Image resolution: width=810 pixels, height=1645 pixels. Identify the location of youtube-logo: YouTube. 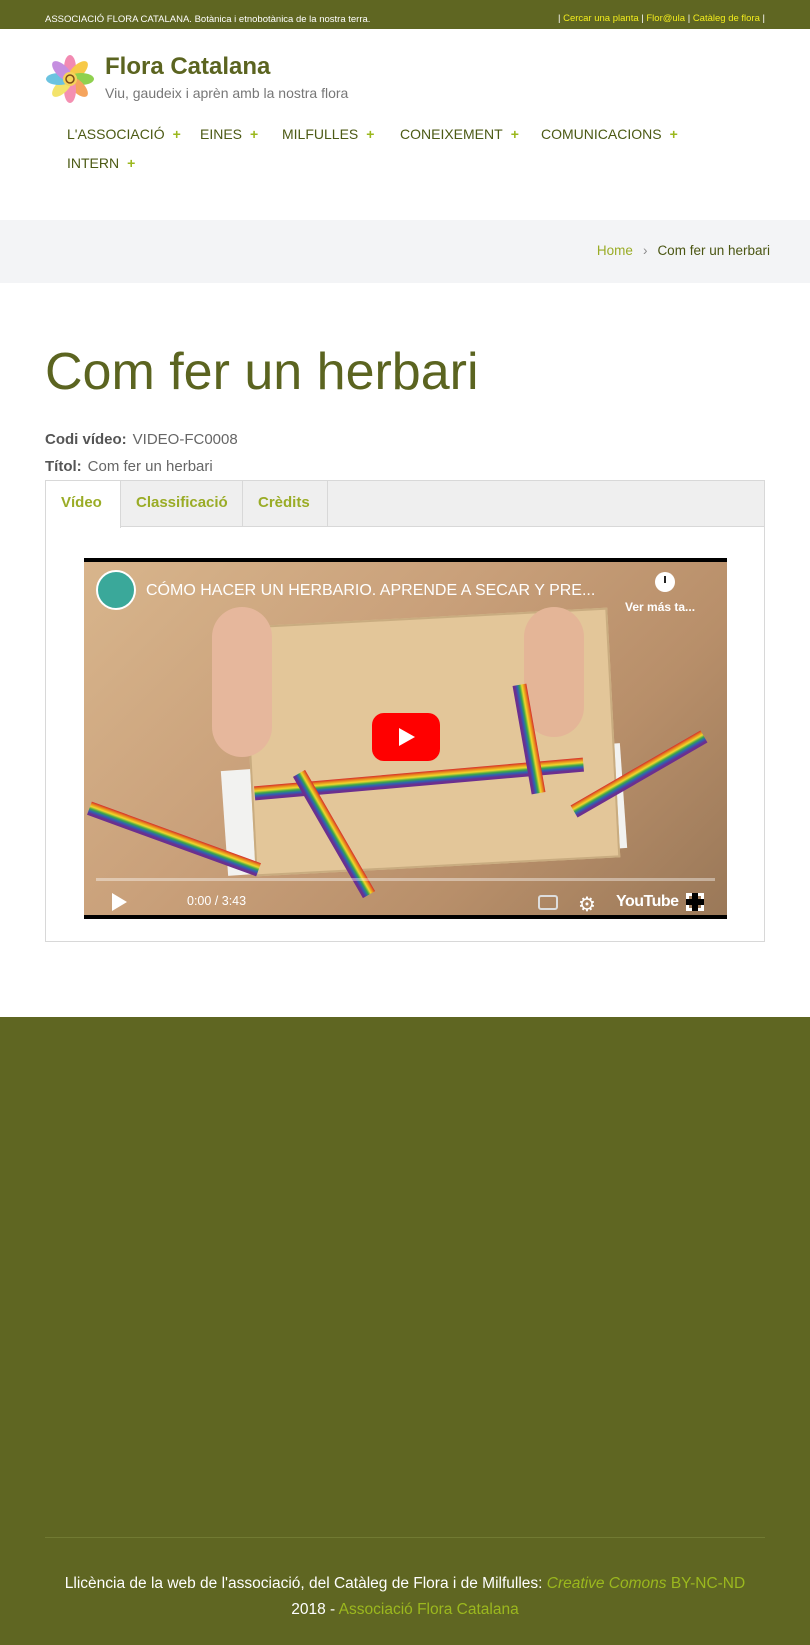
(647, 902).